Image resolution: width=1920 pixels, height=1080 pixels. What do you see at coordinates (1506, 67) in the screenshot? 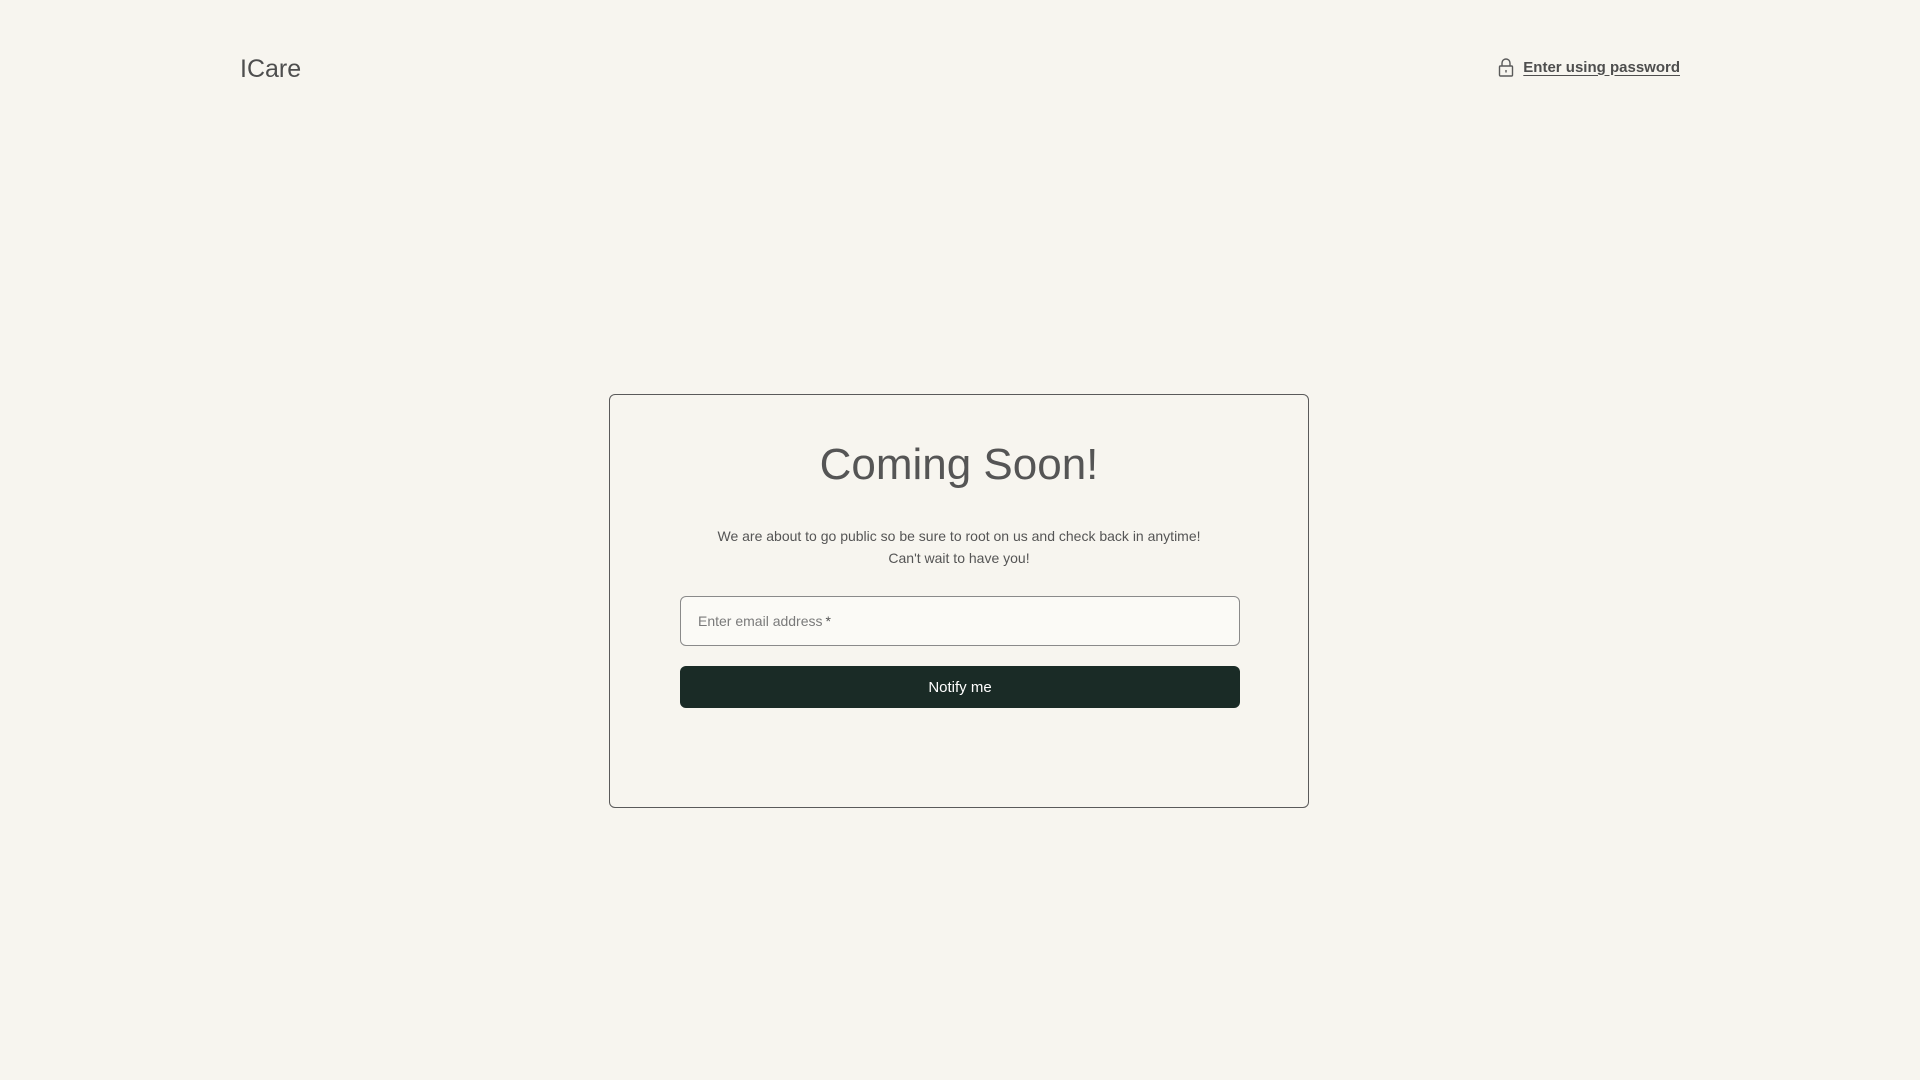
I see `lock-icon` at bounding box center [1506, 67].